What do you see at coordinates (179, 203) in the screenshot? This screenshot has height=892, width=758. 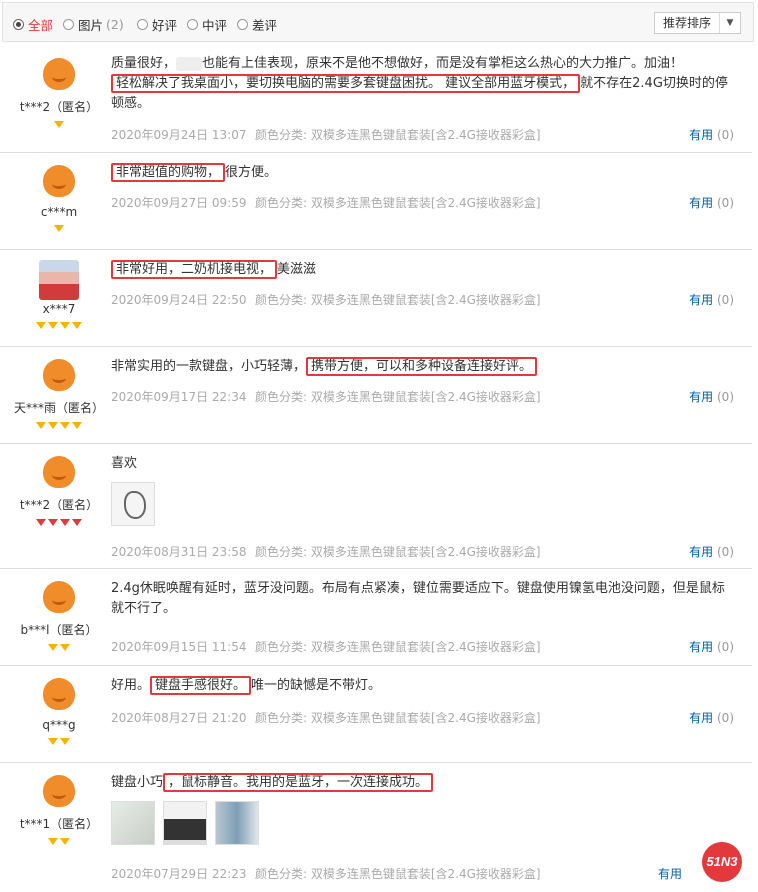 I see `review-date: 2020年09月27日 09:59` at bounding box center [179, 203].